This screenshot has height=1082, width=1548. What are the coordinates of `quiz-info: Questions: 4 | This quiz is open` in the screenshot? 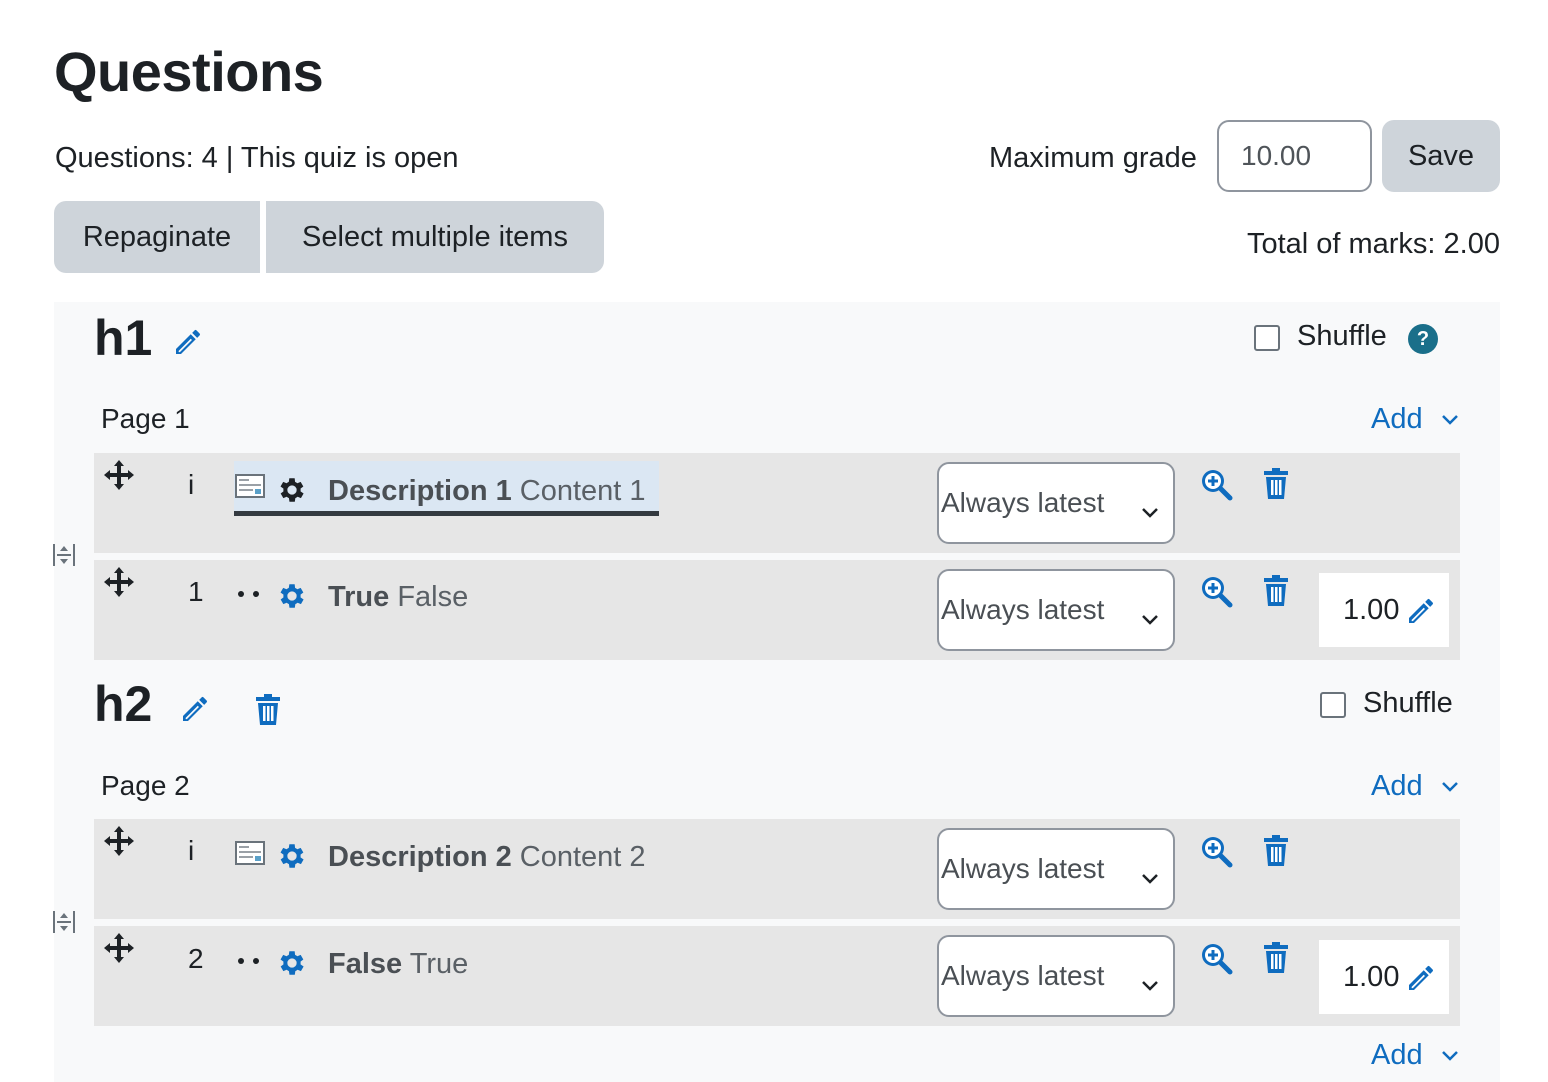 It's located at (257, 158).